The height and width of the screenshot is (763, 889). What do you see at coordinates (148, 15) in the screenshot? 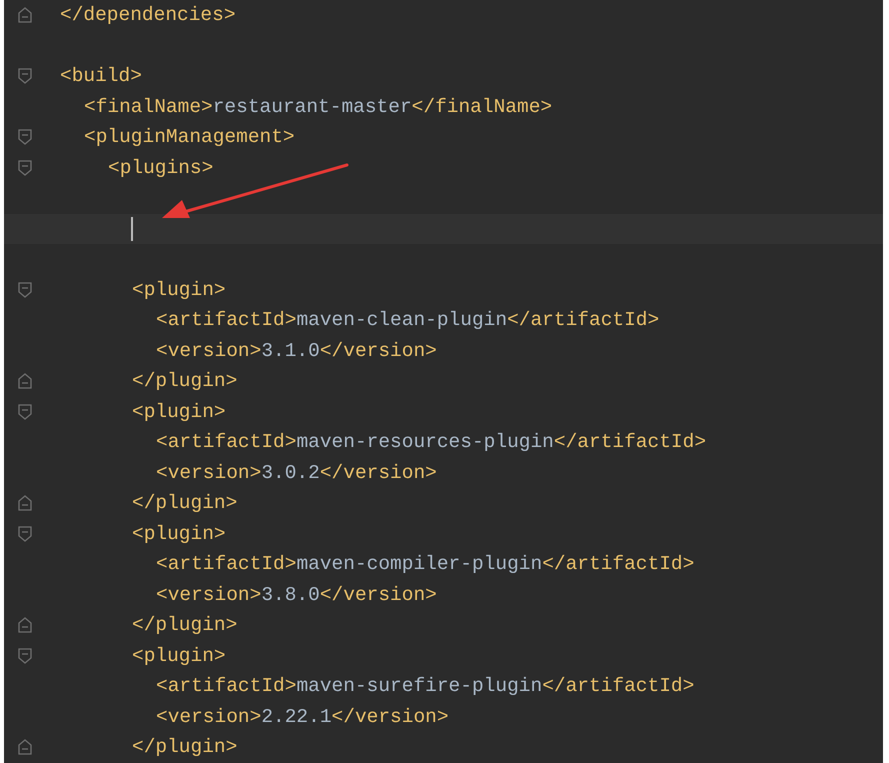
I see `code-line: </dependencies>` at bounding box center [148, 15].